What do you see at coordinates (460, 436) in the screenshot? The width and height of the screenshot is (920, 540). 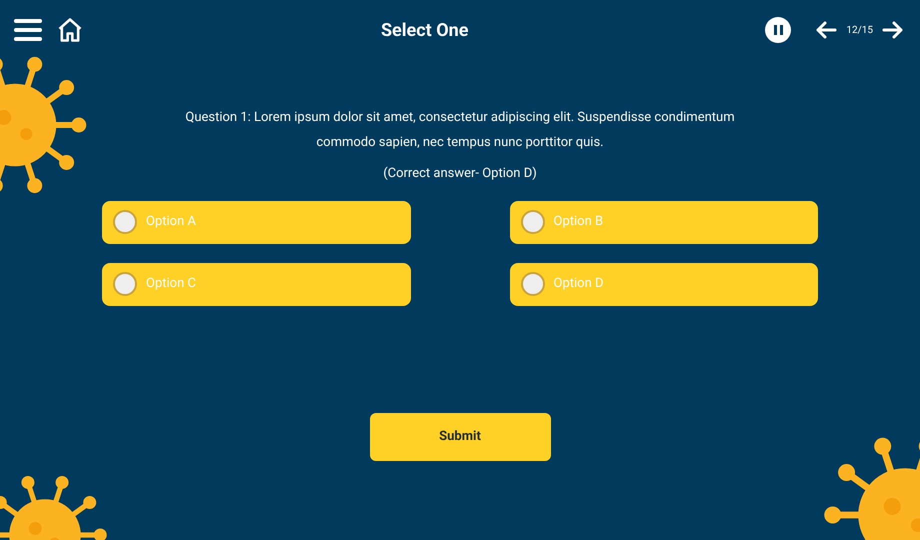 I see `submit-button: Submit` at bounding box center [460, 436].